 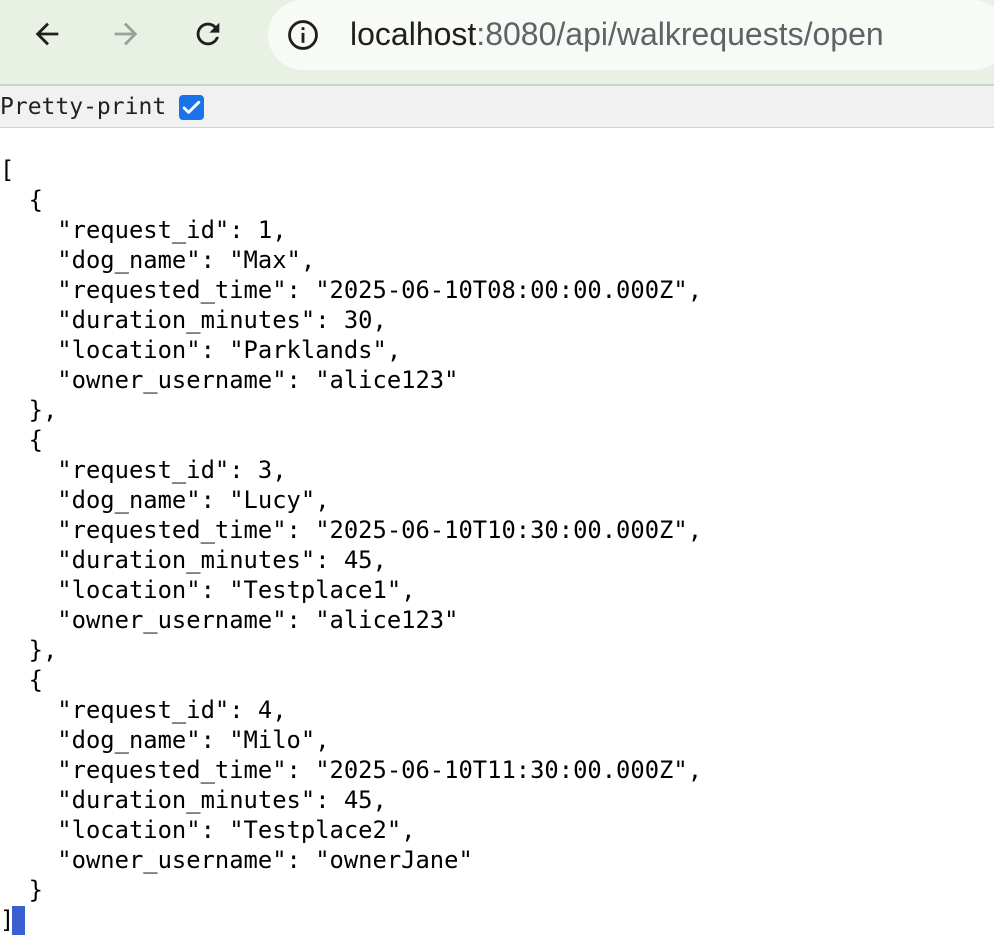 What do you see at coordinates (18, 920) in the screenshot?
I see `text-cursor` at bounding box center [18, 920].